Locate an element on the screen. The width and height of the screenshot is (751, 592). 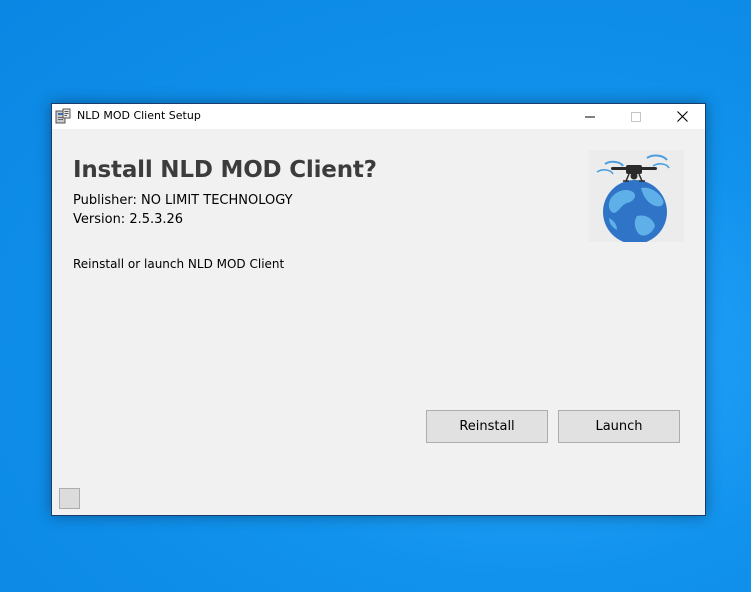
title-bar: NLD MOD Client Setup is located at coordinates (378, 116).